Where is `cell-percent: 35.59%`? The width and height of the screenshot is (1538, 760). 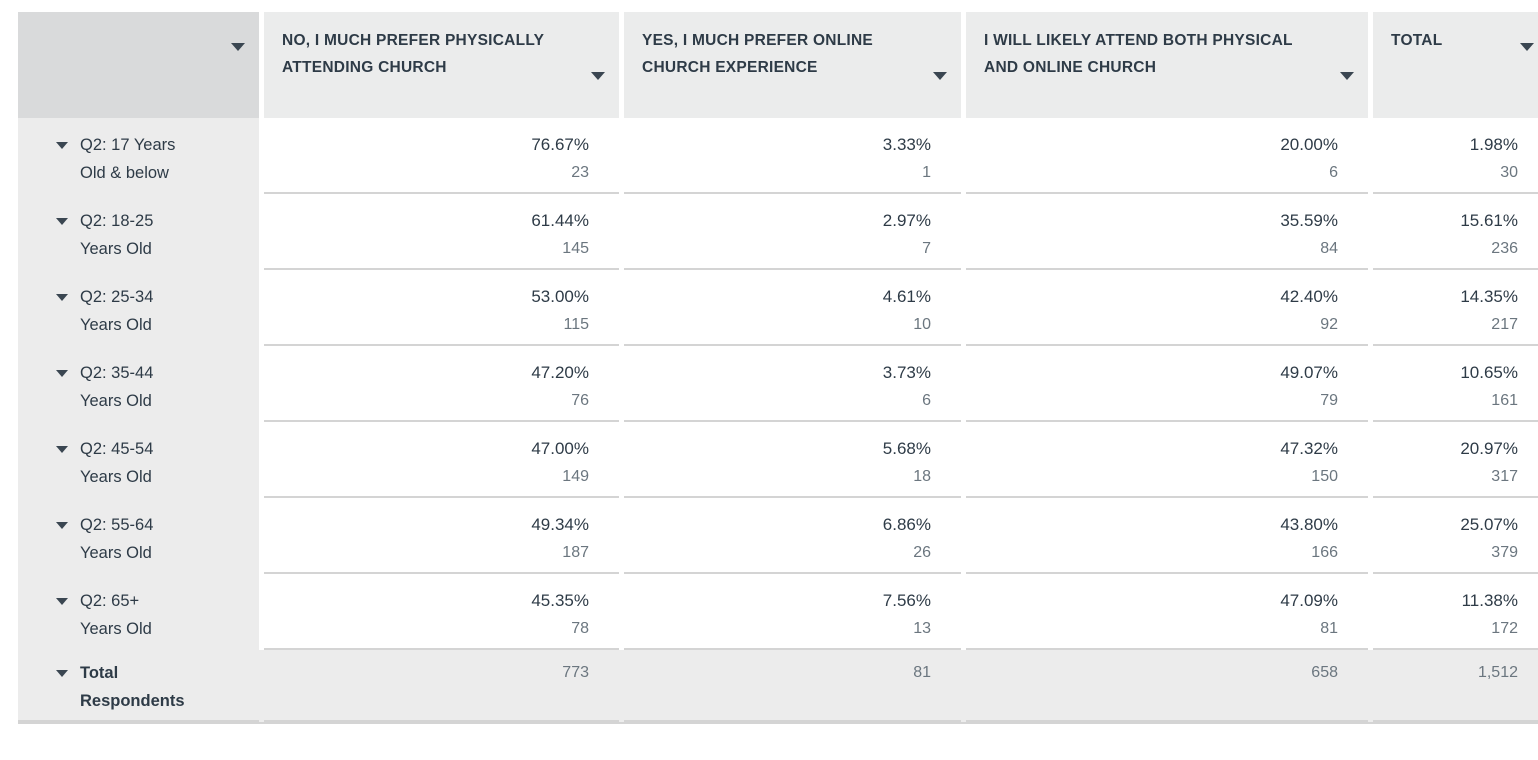
cell-percent: 35.59% is located at coordinates (1309, 220).